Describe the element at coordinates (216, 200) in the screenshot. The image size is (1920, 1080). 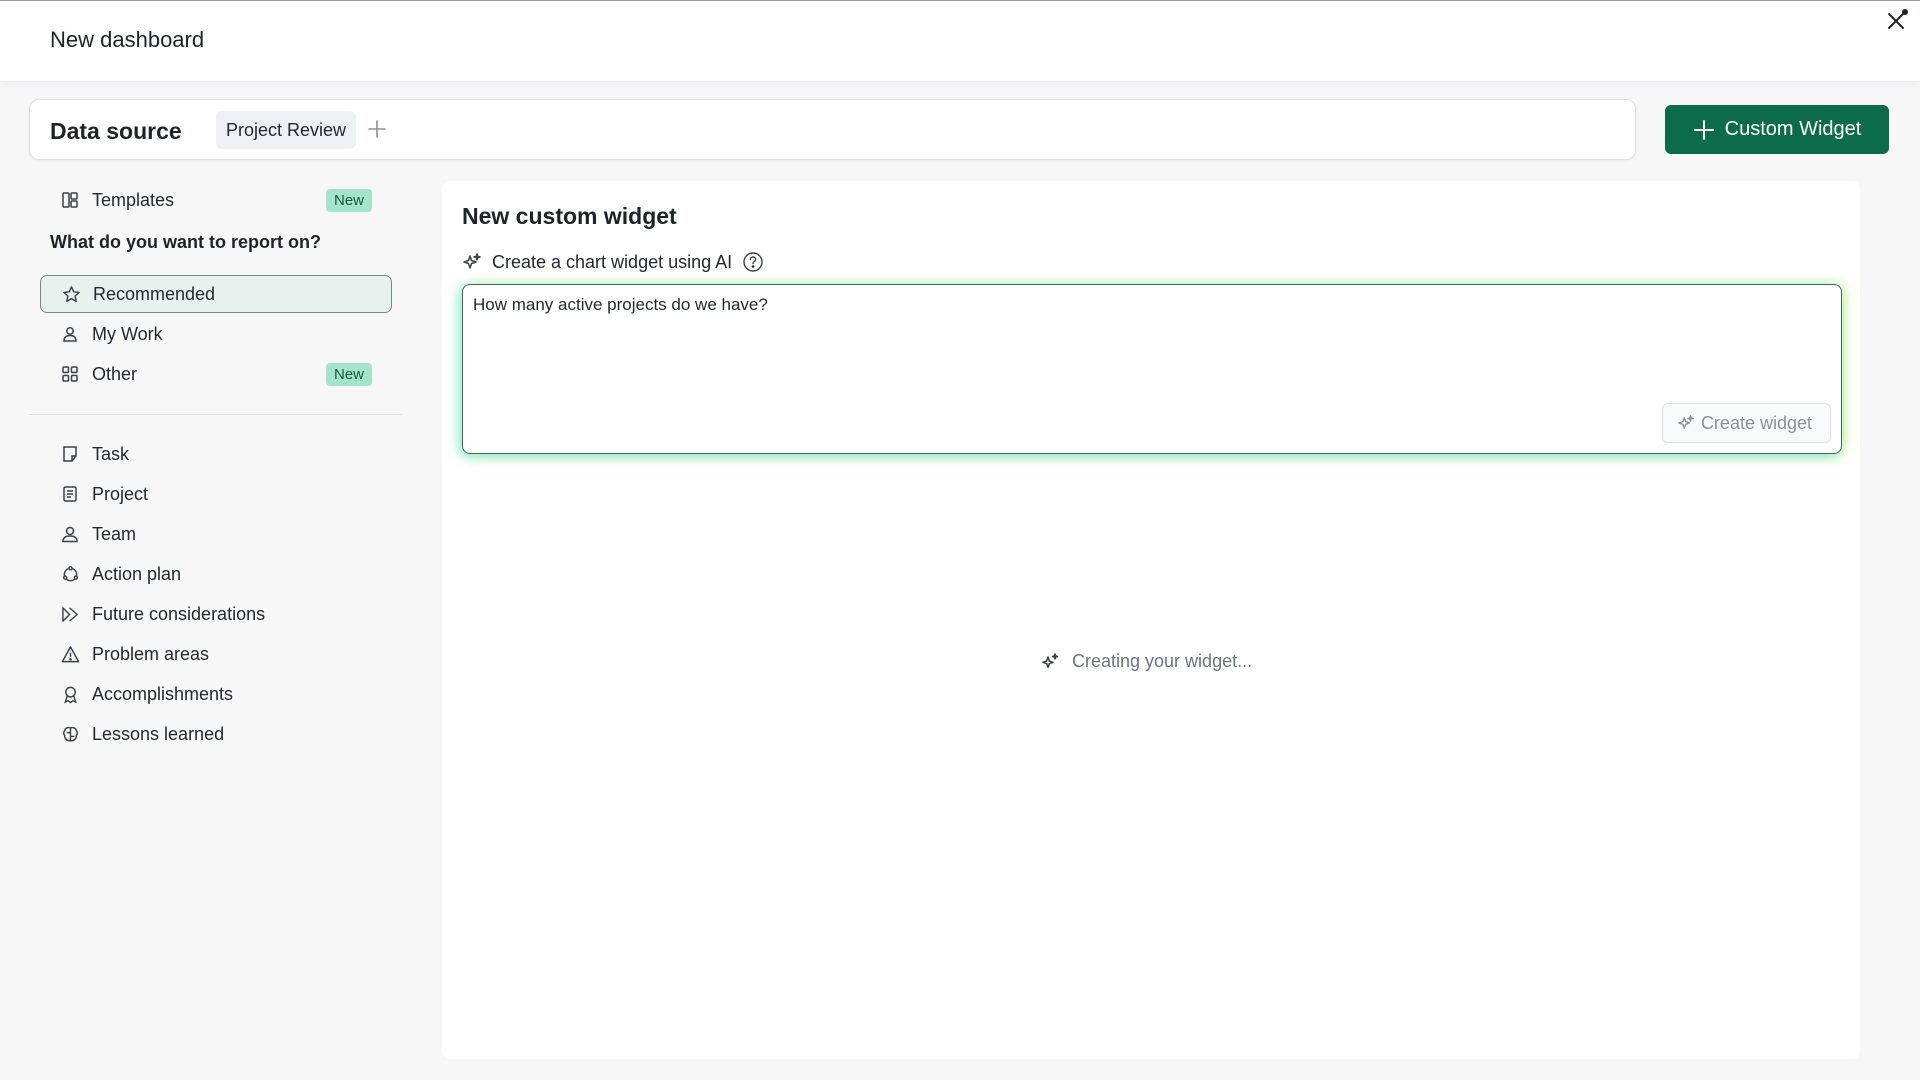
I see `sidebar-item-templates: Templates New` at that location.